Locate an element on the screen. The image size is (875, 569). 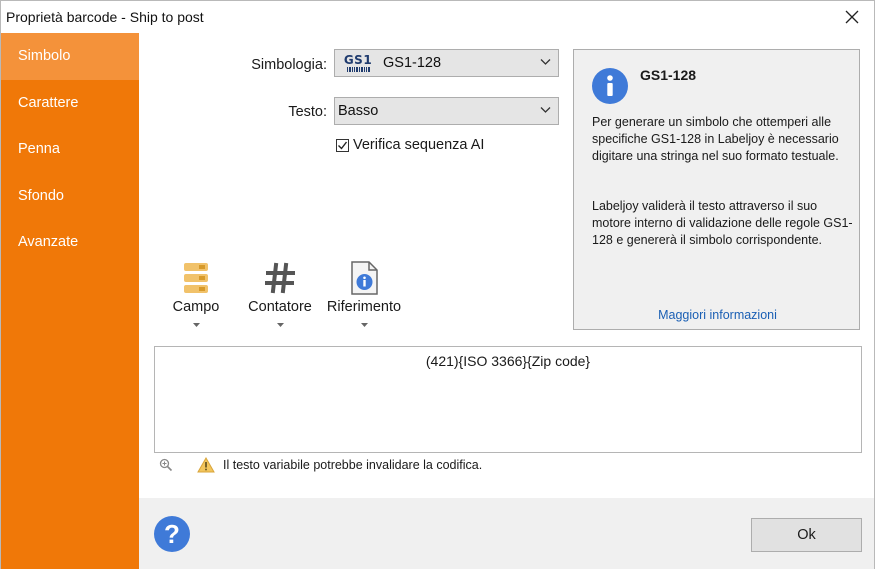
gs1-logo-icon: GS1 is located at coordinates (358, 63).